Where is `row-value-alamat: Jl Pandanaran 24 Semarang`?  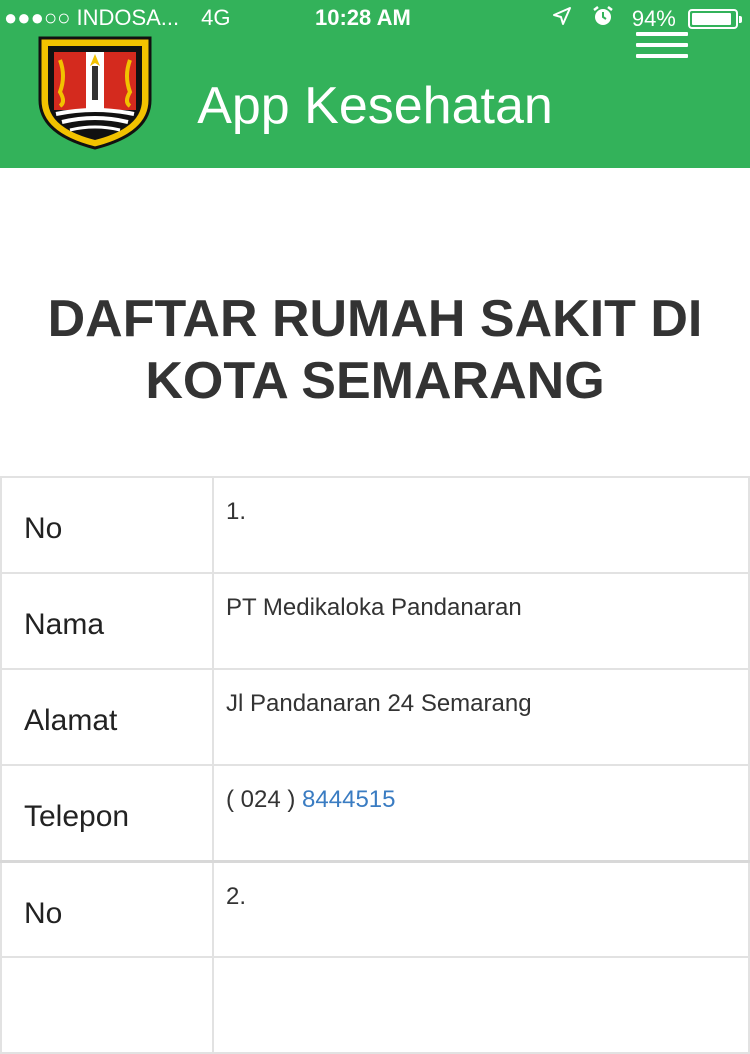
row-value-alamat: Jl Pandanaran 24 Semarang is located at coordinates (481, 717).